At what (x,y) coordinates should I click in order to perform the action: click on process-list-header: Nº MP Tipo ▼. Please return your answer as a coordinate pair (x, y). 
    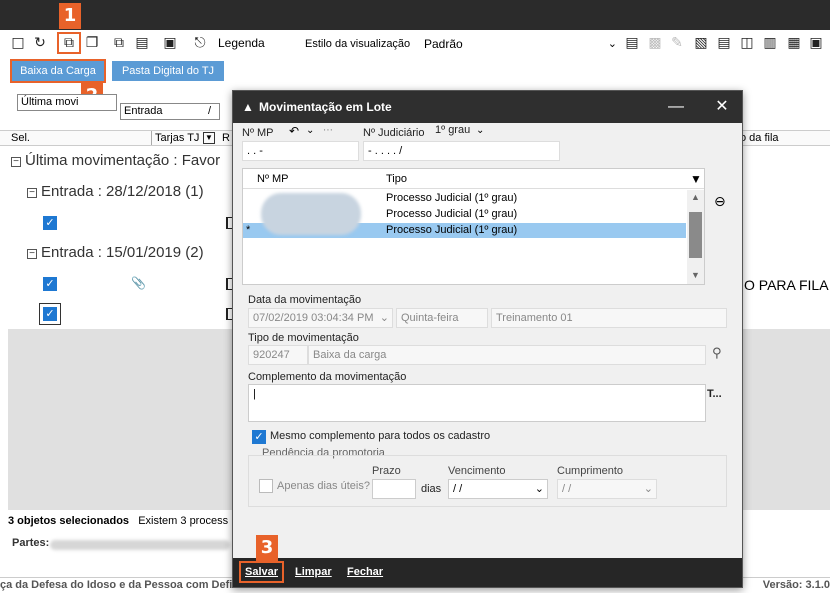
    Looking at the image, I should click on (473, 179).